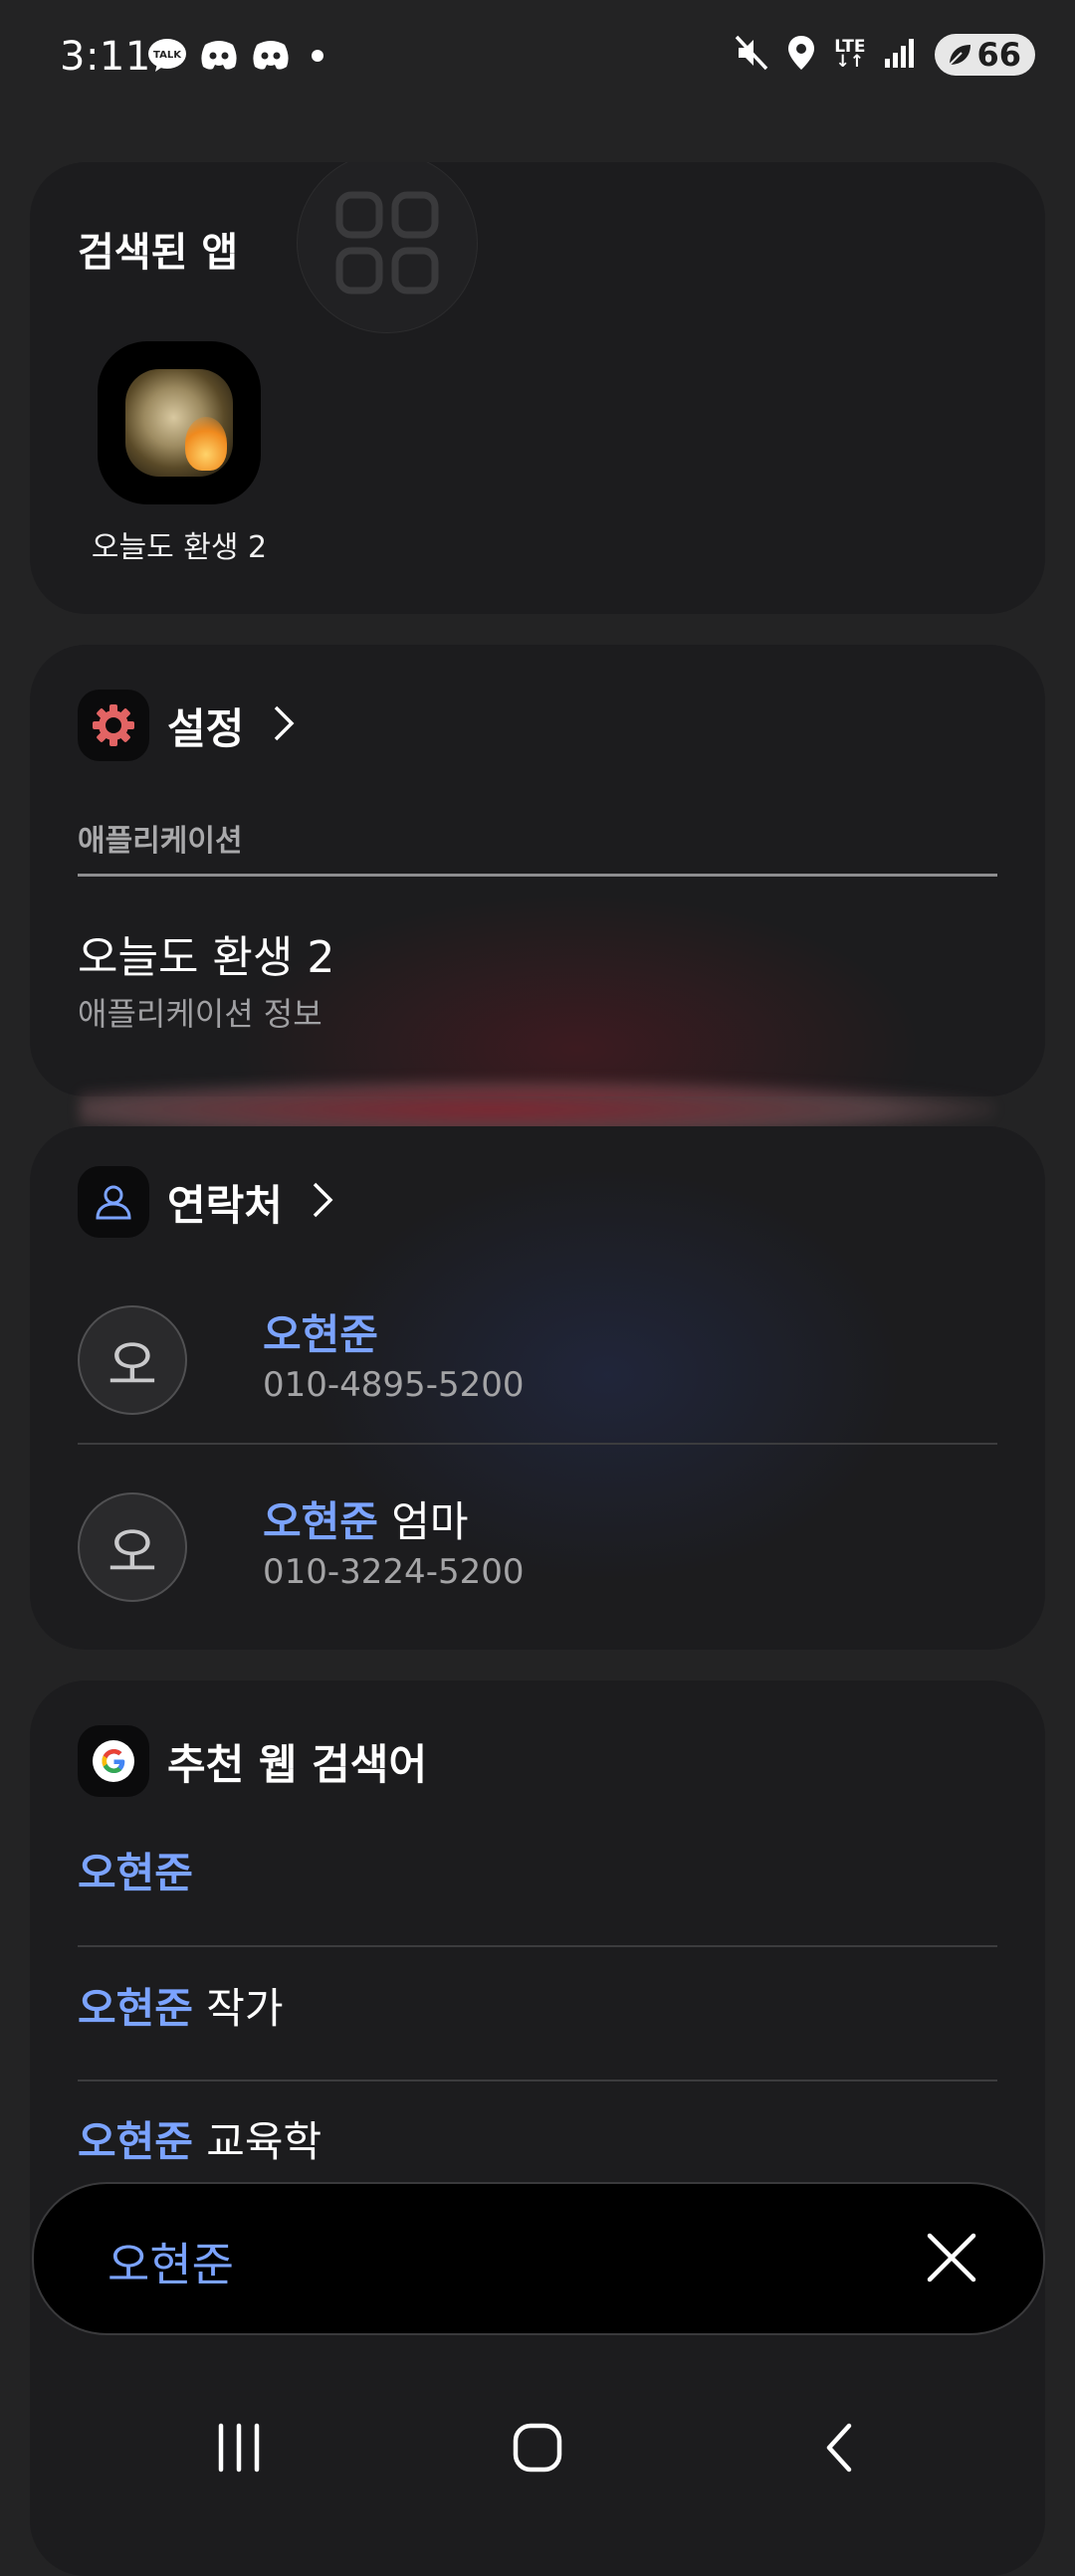 Image resolution: width=1075 pixels, height=2576 pixels. What do you see at coordinates (238, 2008) in the screenshot?
I see `suggestion-rest: 작가` at bounding box center [238, 2008].